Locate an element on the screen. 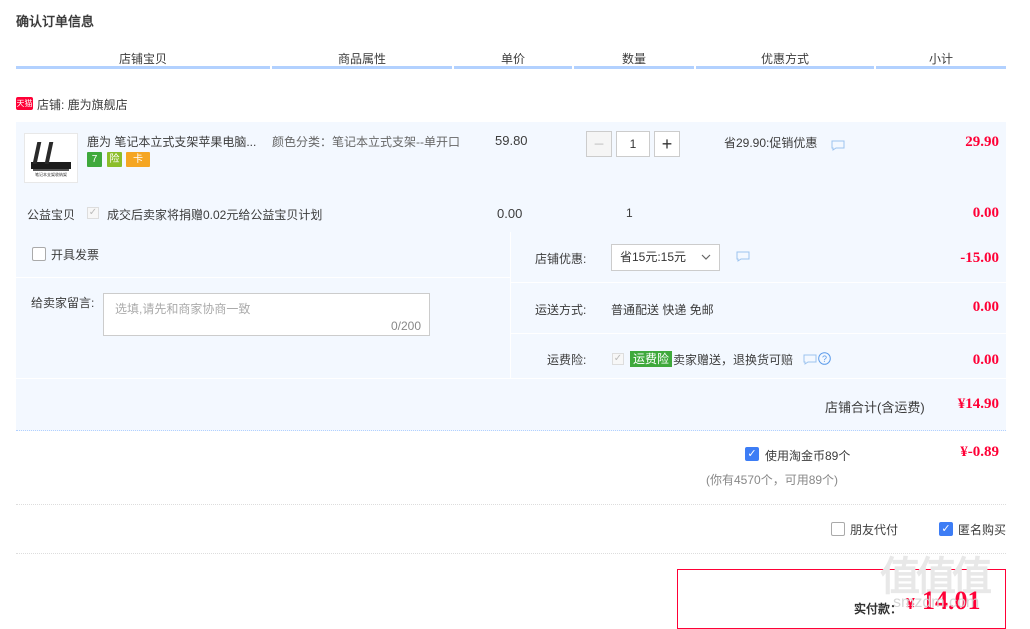 This screenshot has width=1030, height=629. anonymous-checkbox: ✓ is located at coordinates (946, 529).